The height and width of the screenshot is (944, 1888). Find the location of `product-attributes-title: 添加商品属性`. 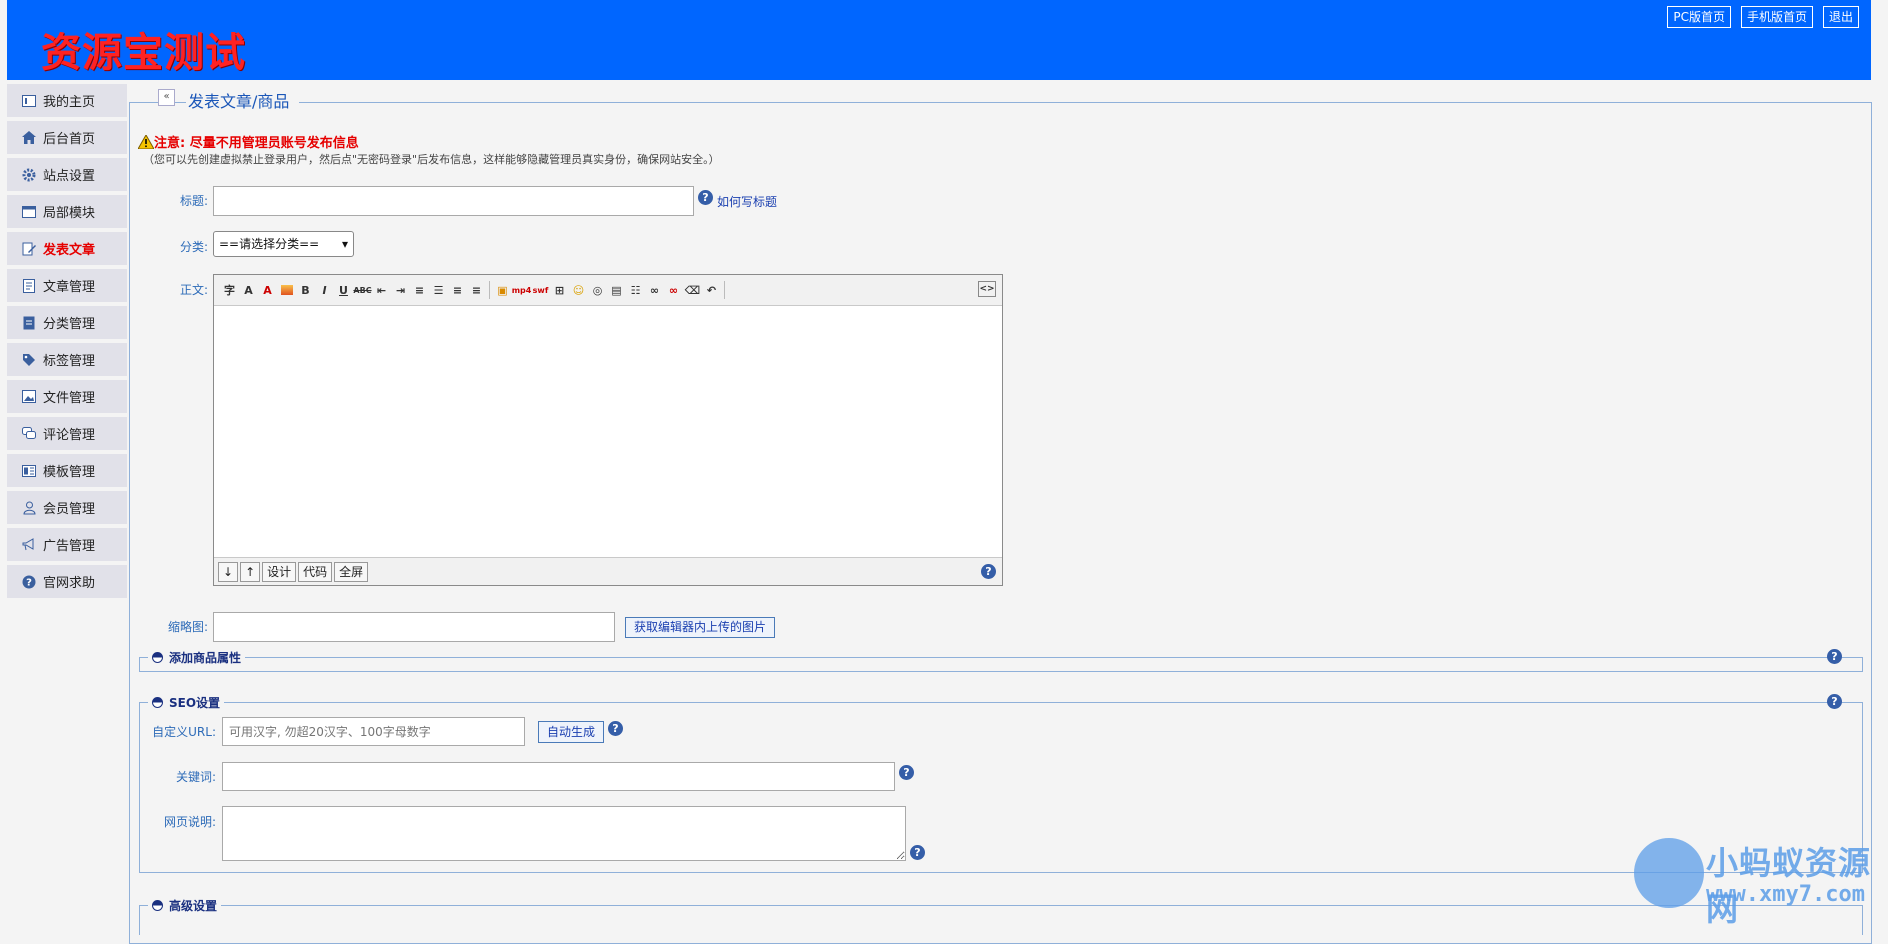

product-attributes-title: 添加商品属性 is located at coordinates (205, 658).